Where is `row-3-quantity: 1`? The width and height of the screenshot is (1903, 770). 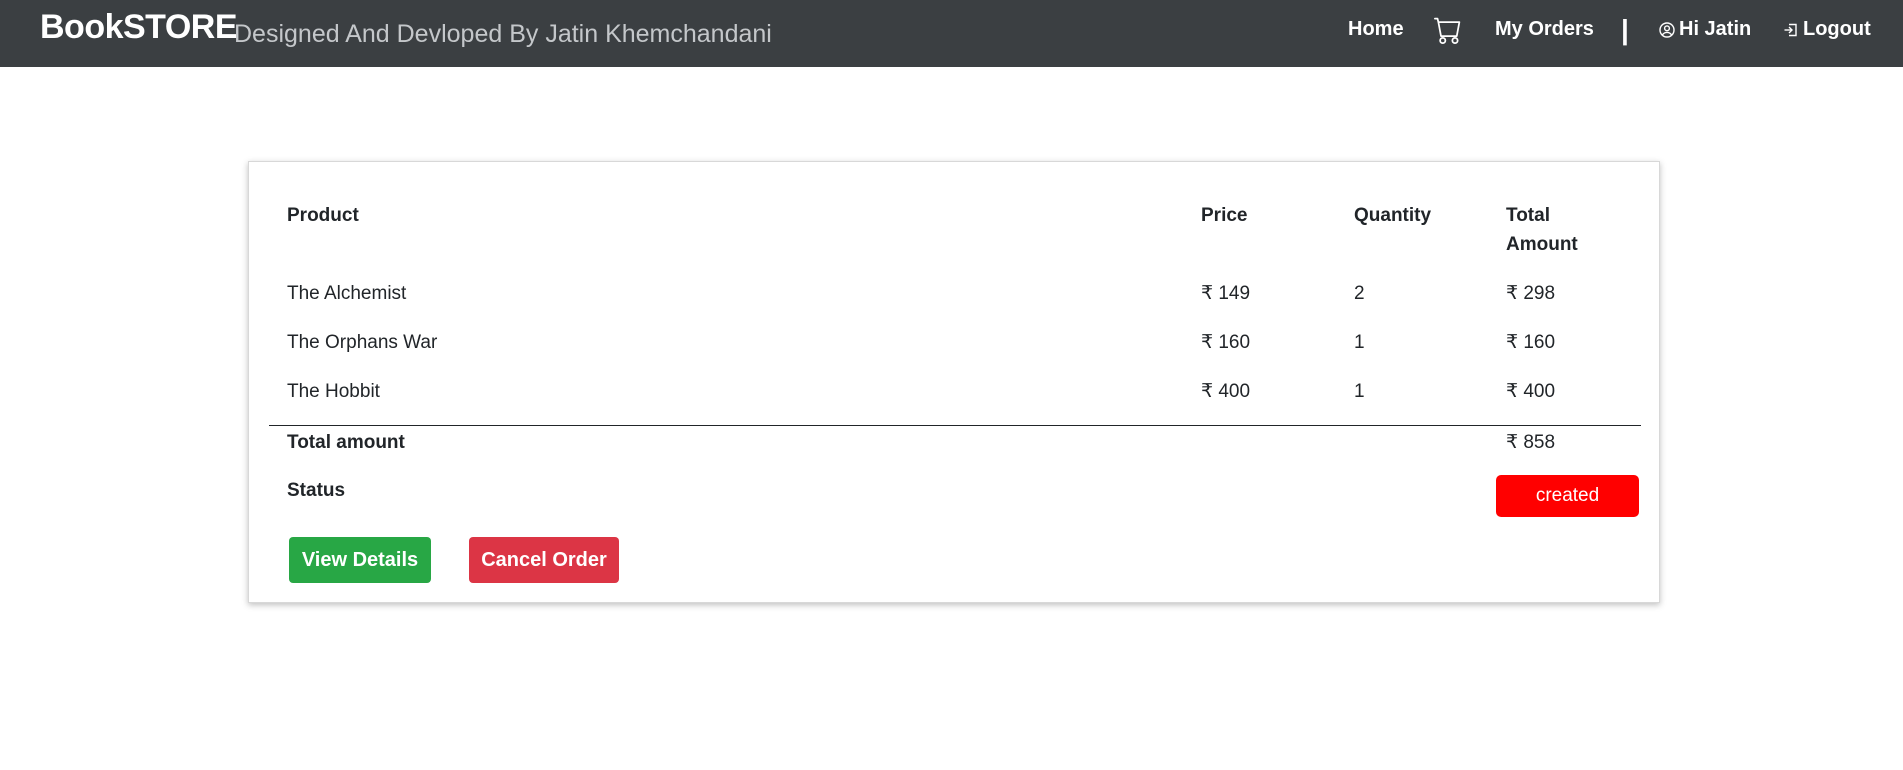 row-3-quantity: 1 is located at coordinates (1359, 391).